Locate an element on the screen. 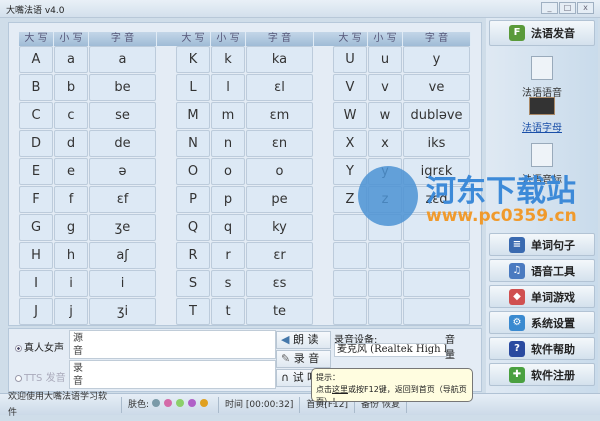  uppercase-cell: H is located at coordinates (36, 255).